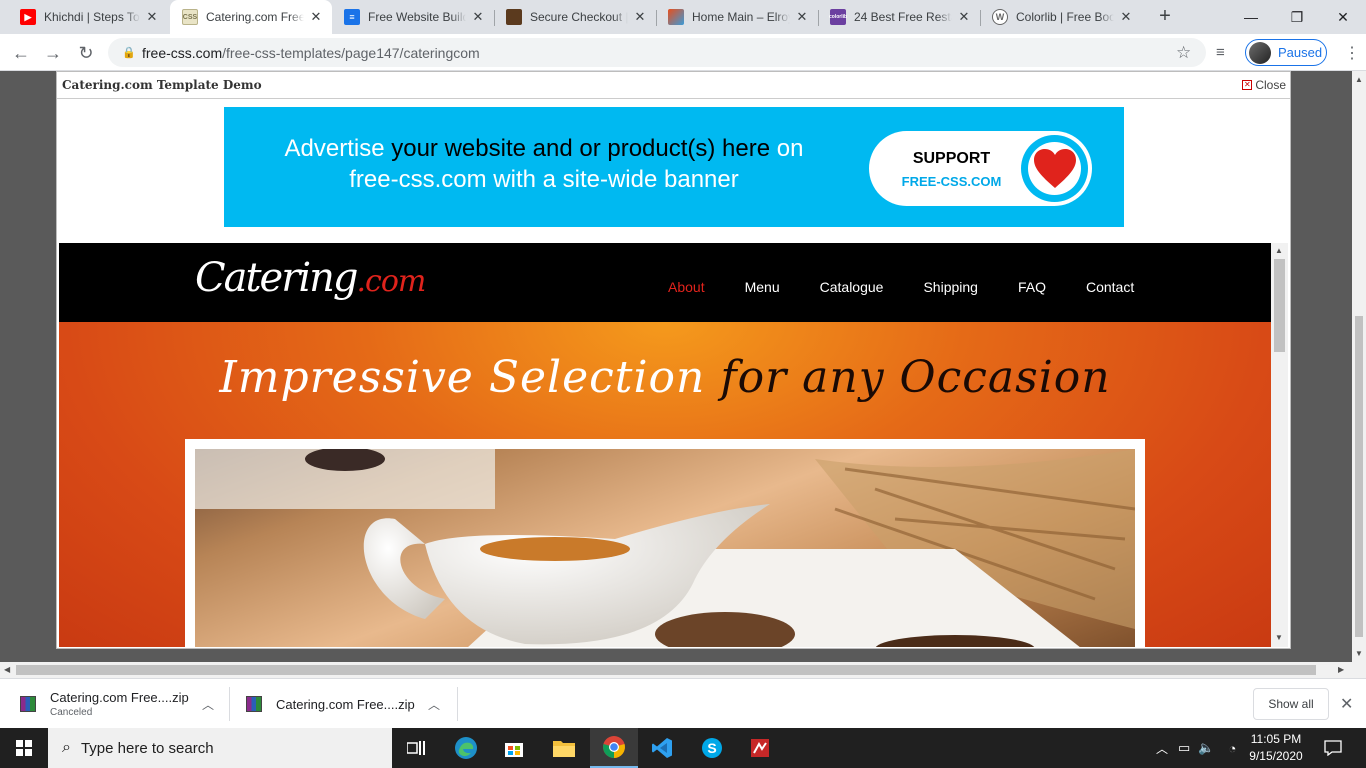 The width and height of the screenshot is (1366, 768). Describe the element at coordinates (1032, 287) in the screenshot. I see `nav-faq: FAQ` at that location.